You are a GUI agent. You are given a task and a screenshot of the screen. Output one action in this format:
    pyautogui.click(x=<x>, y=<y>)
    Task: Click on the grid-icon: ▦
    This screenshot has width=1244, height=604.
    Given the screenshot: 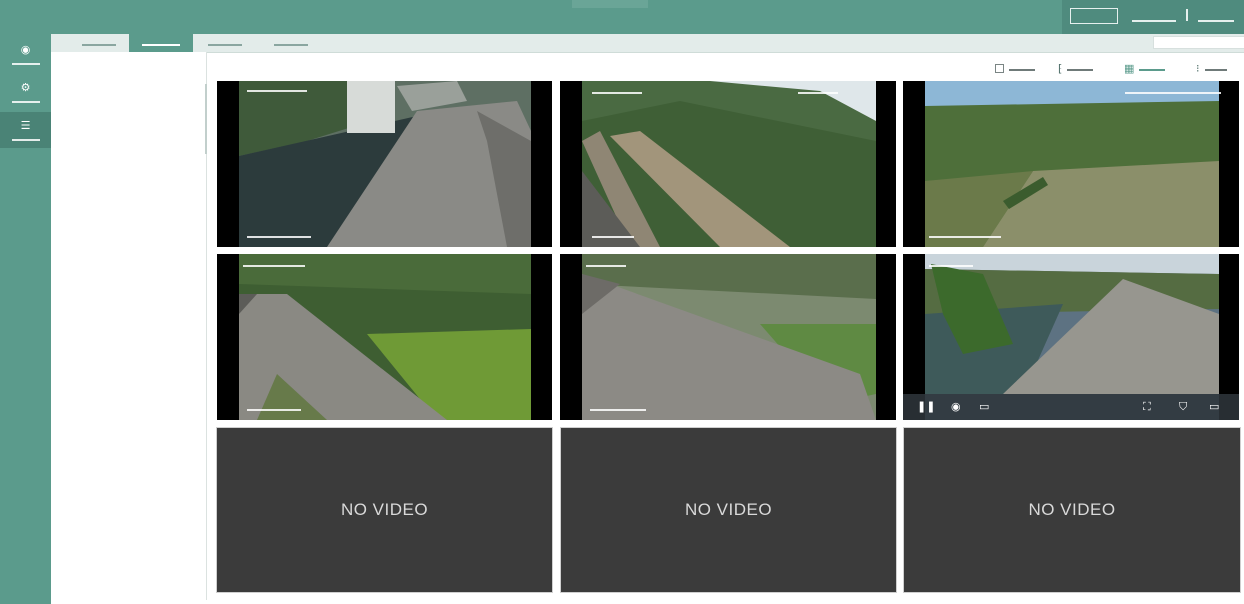 What is the action you would take?
    pyautogui.click(x=1129, y=68)
    